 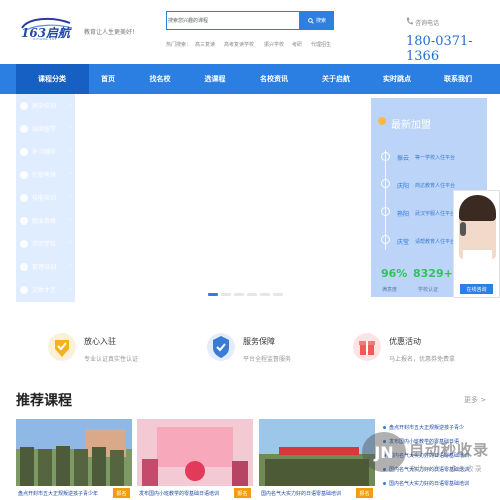 I want to click on sidebar-item: 补习辅导, so click(x=38, y=151).